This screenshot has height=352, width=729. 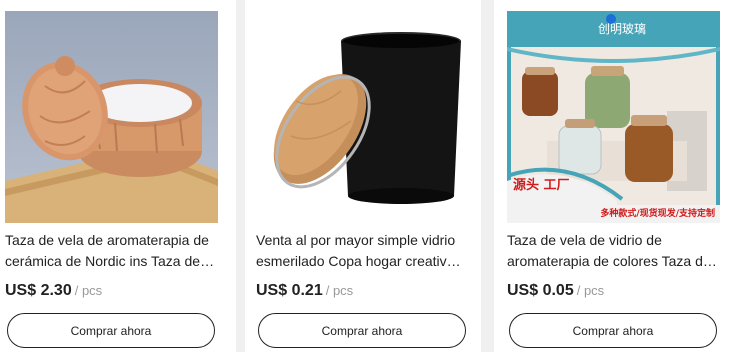 I want to click on promo-tagline: 多种款式/现货现发/支持定制, so click(x=657, y=213).